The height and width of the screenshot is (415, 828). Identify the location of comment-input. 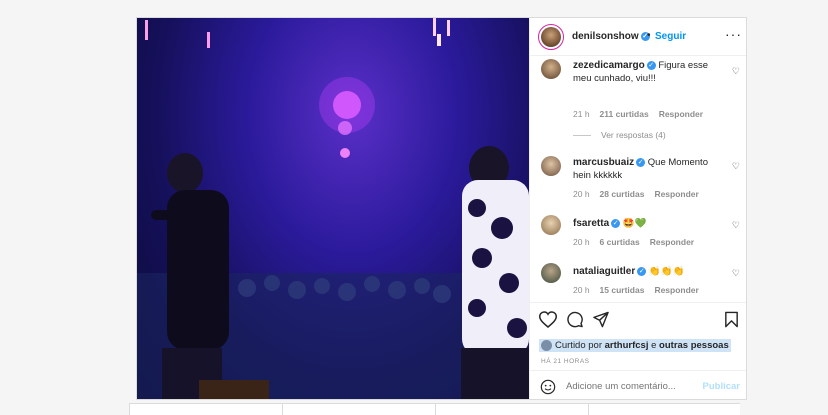
(631, 386).